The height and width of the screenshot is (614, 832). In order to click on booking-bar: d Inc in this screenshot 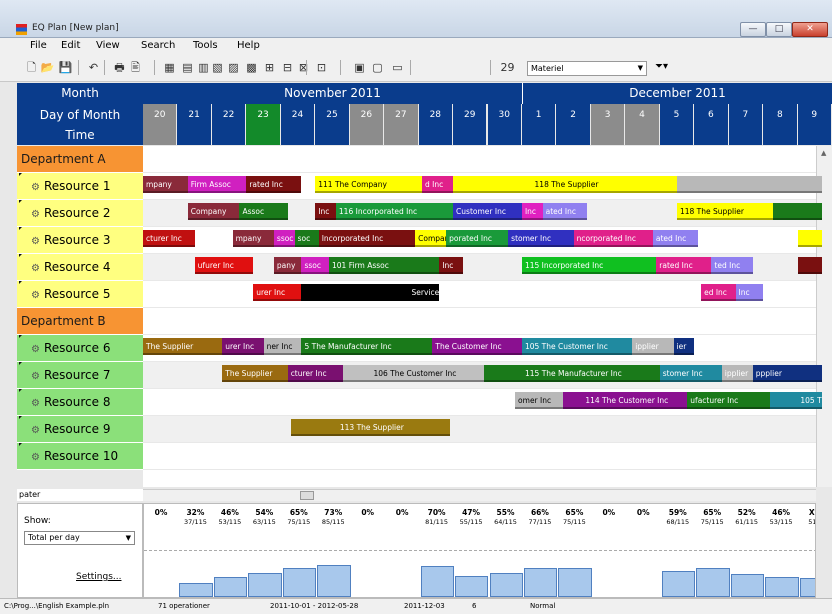, I will do `click(438, 184)`.